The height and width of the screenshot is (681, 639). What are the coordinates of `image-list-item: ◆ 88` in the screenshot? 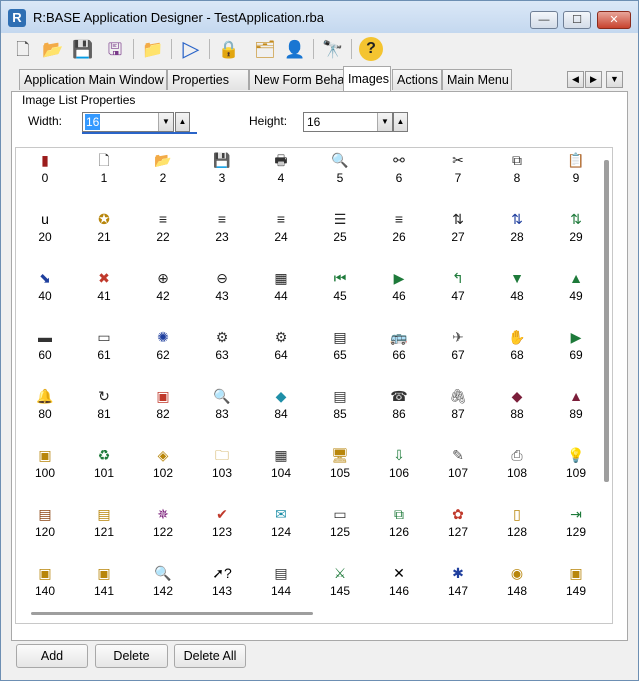 It's located at (517, 409).